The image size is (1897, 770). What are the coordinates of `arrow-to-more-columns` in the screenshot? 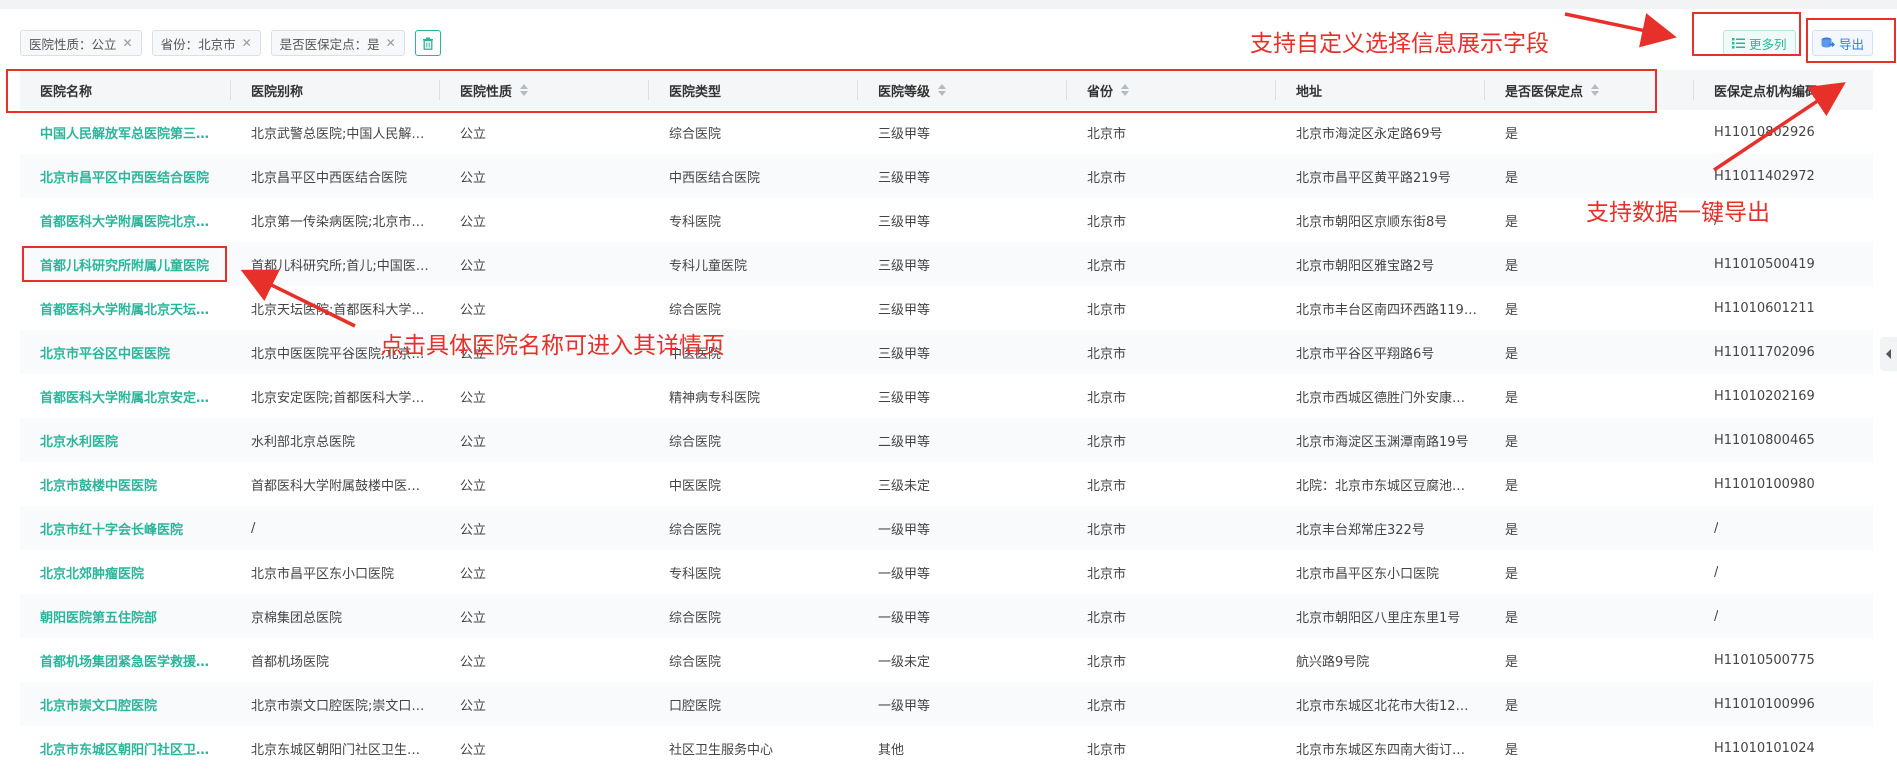 It's located at (1620, 30).